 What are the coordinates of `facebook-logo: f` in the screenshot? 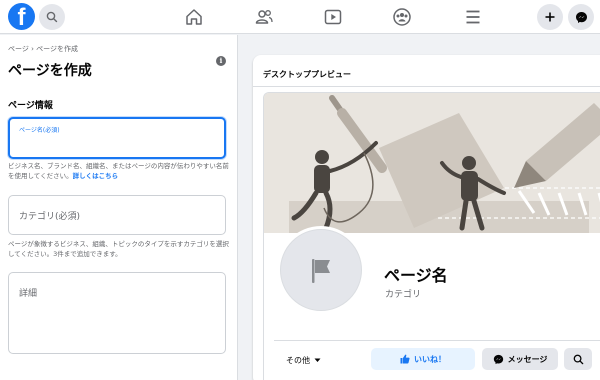 It's located at (21, 16).